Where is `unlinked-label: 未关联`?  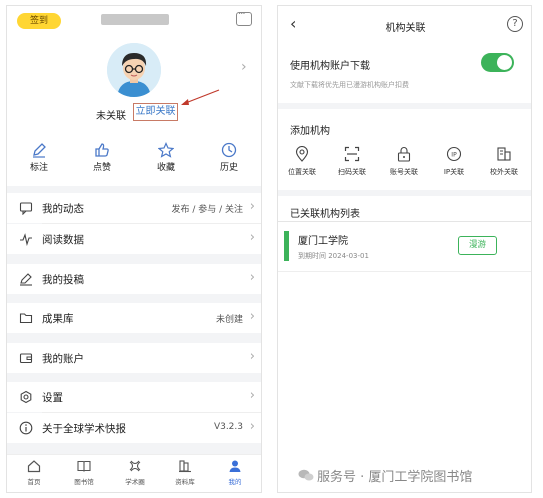
unlinked-label: 未关联 is located at coordinates (111, 116).